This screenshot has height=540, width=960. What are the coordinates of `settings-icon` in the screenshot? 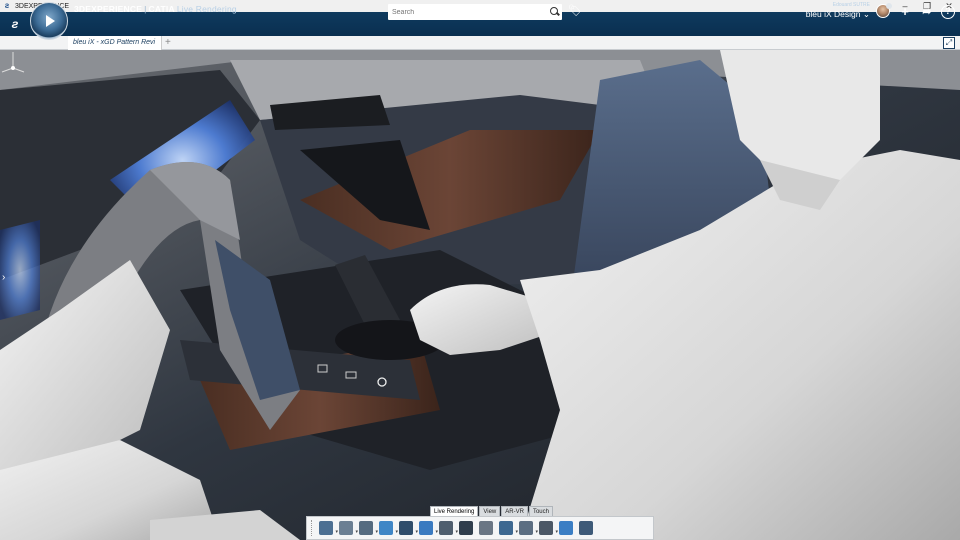 It's located at (486, 528).